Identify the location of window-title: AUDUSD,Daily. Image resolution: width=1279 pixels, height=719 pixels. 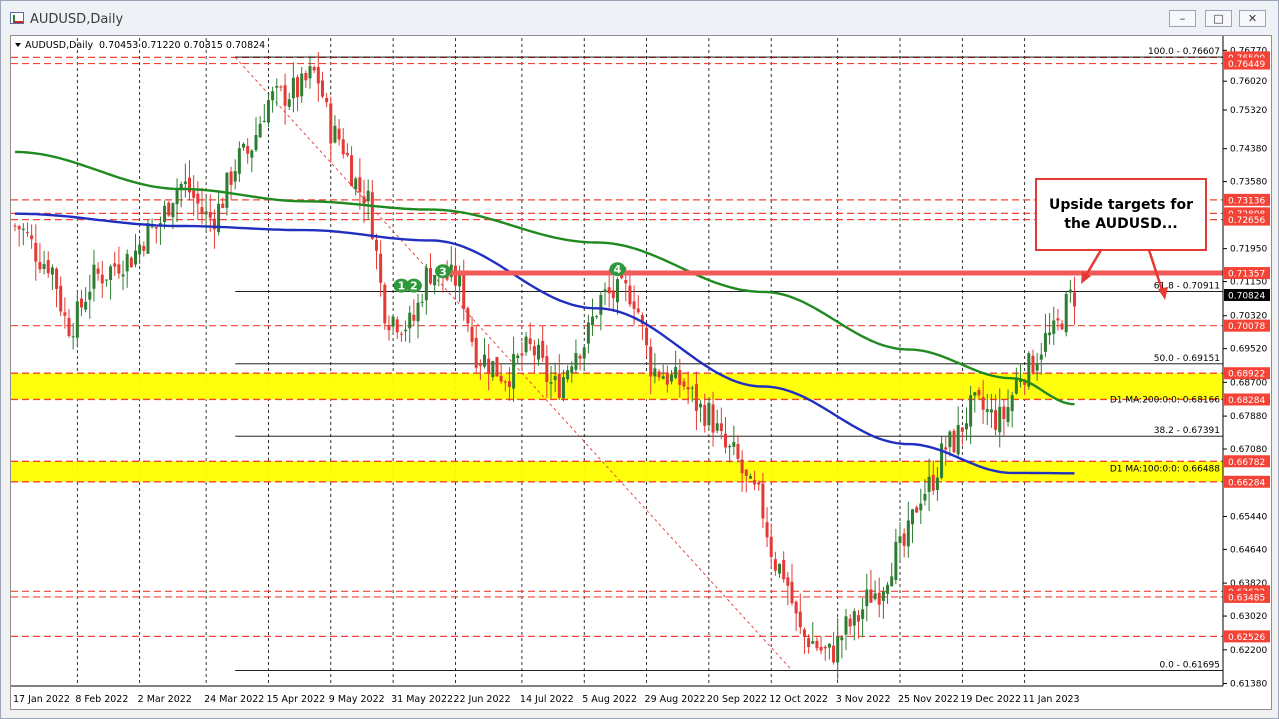
(77, 19).